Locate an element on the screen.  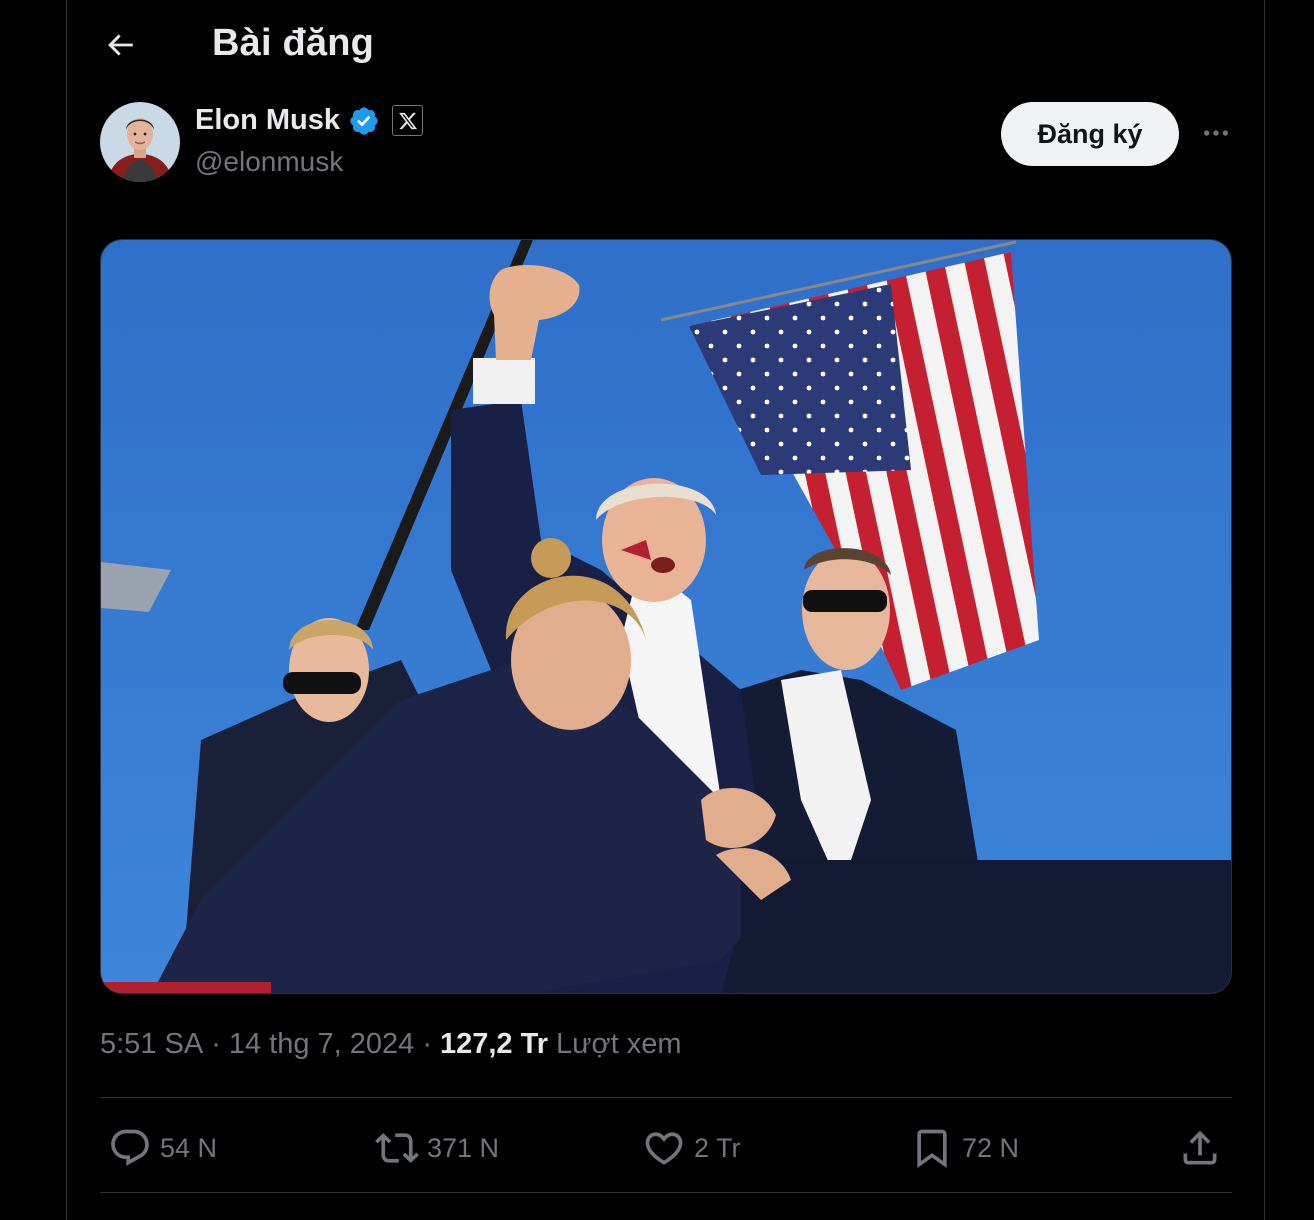
affiliate-x-badge is located at coordinates (408, 120).